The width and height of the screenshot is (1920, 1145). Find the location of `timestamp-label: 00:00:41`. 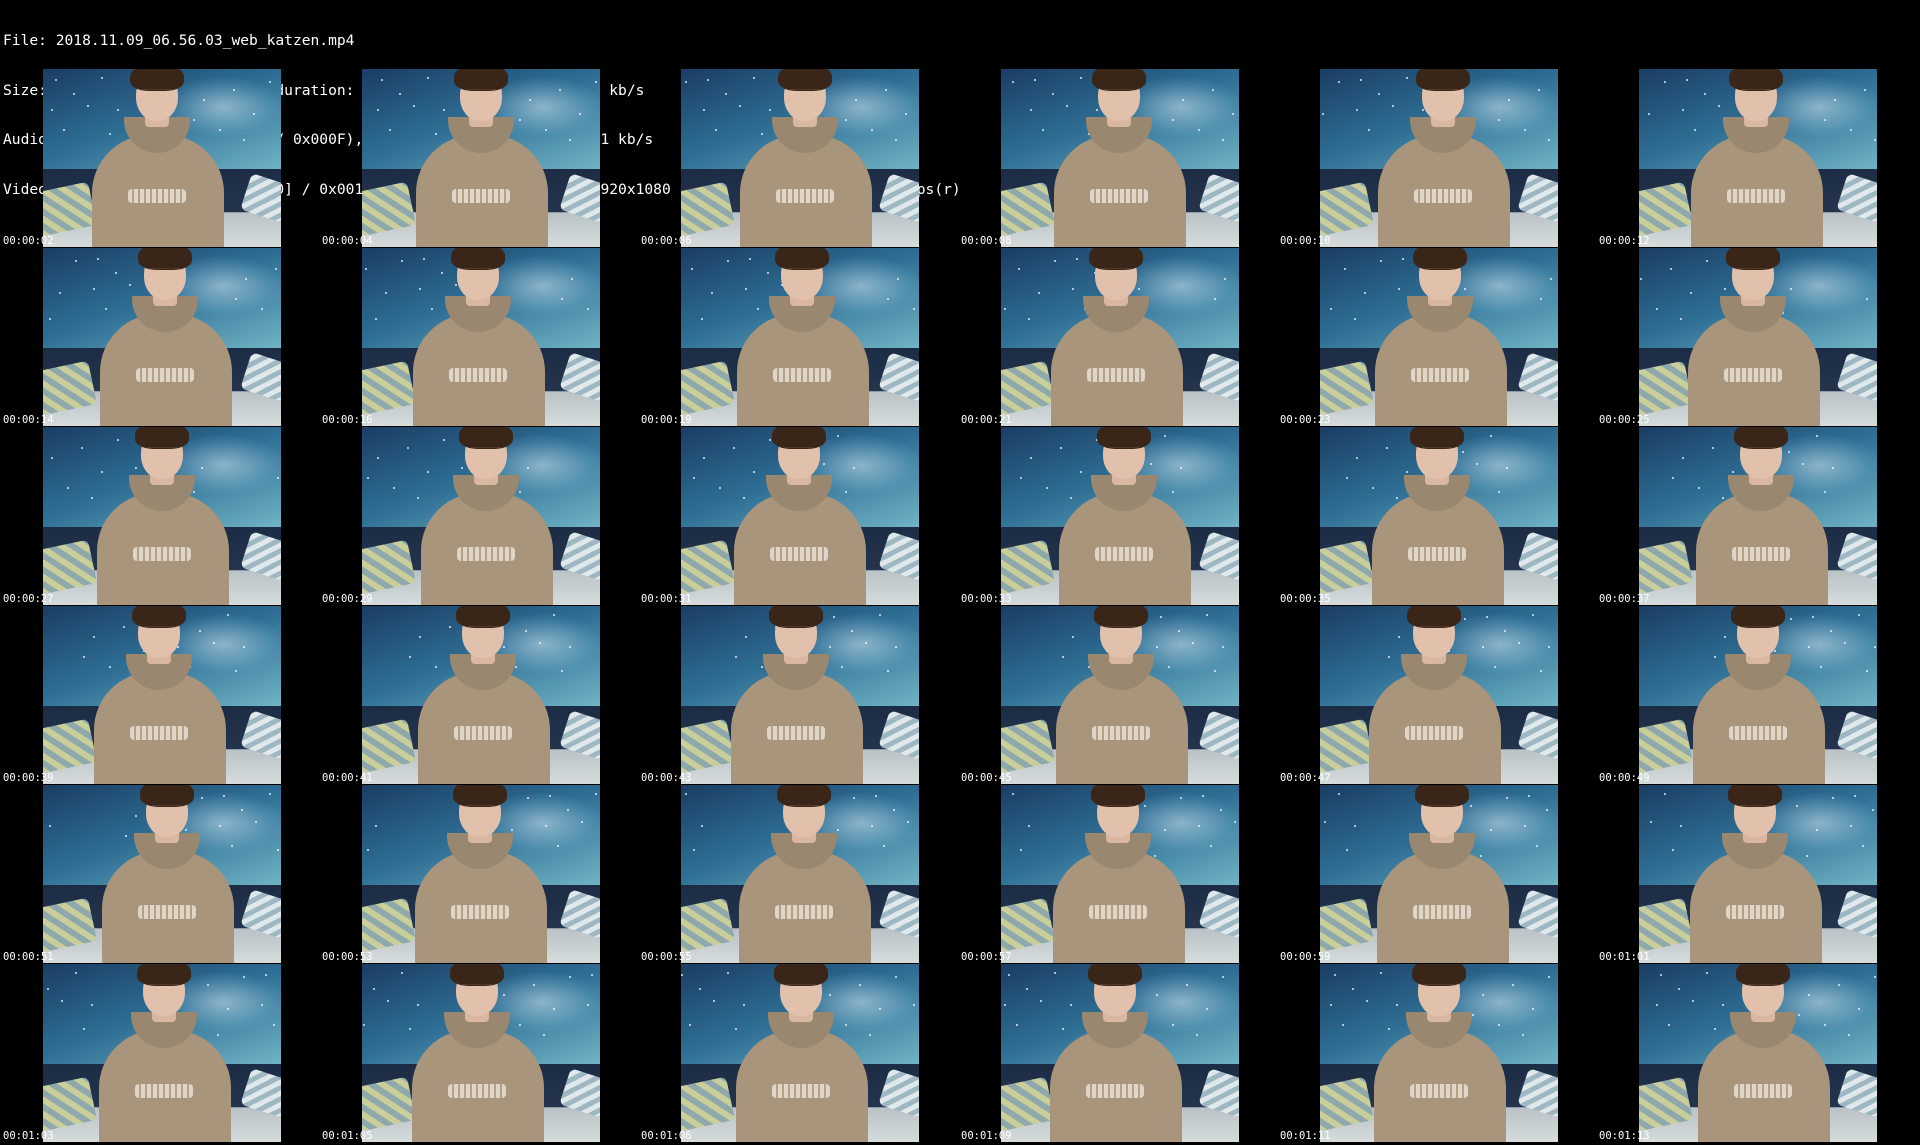

timestamp-label: 00:00:41 is located at coordinates (347, 778).